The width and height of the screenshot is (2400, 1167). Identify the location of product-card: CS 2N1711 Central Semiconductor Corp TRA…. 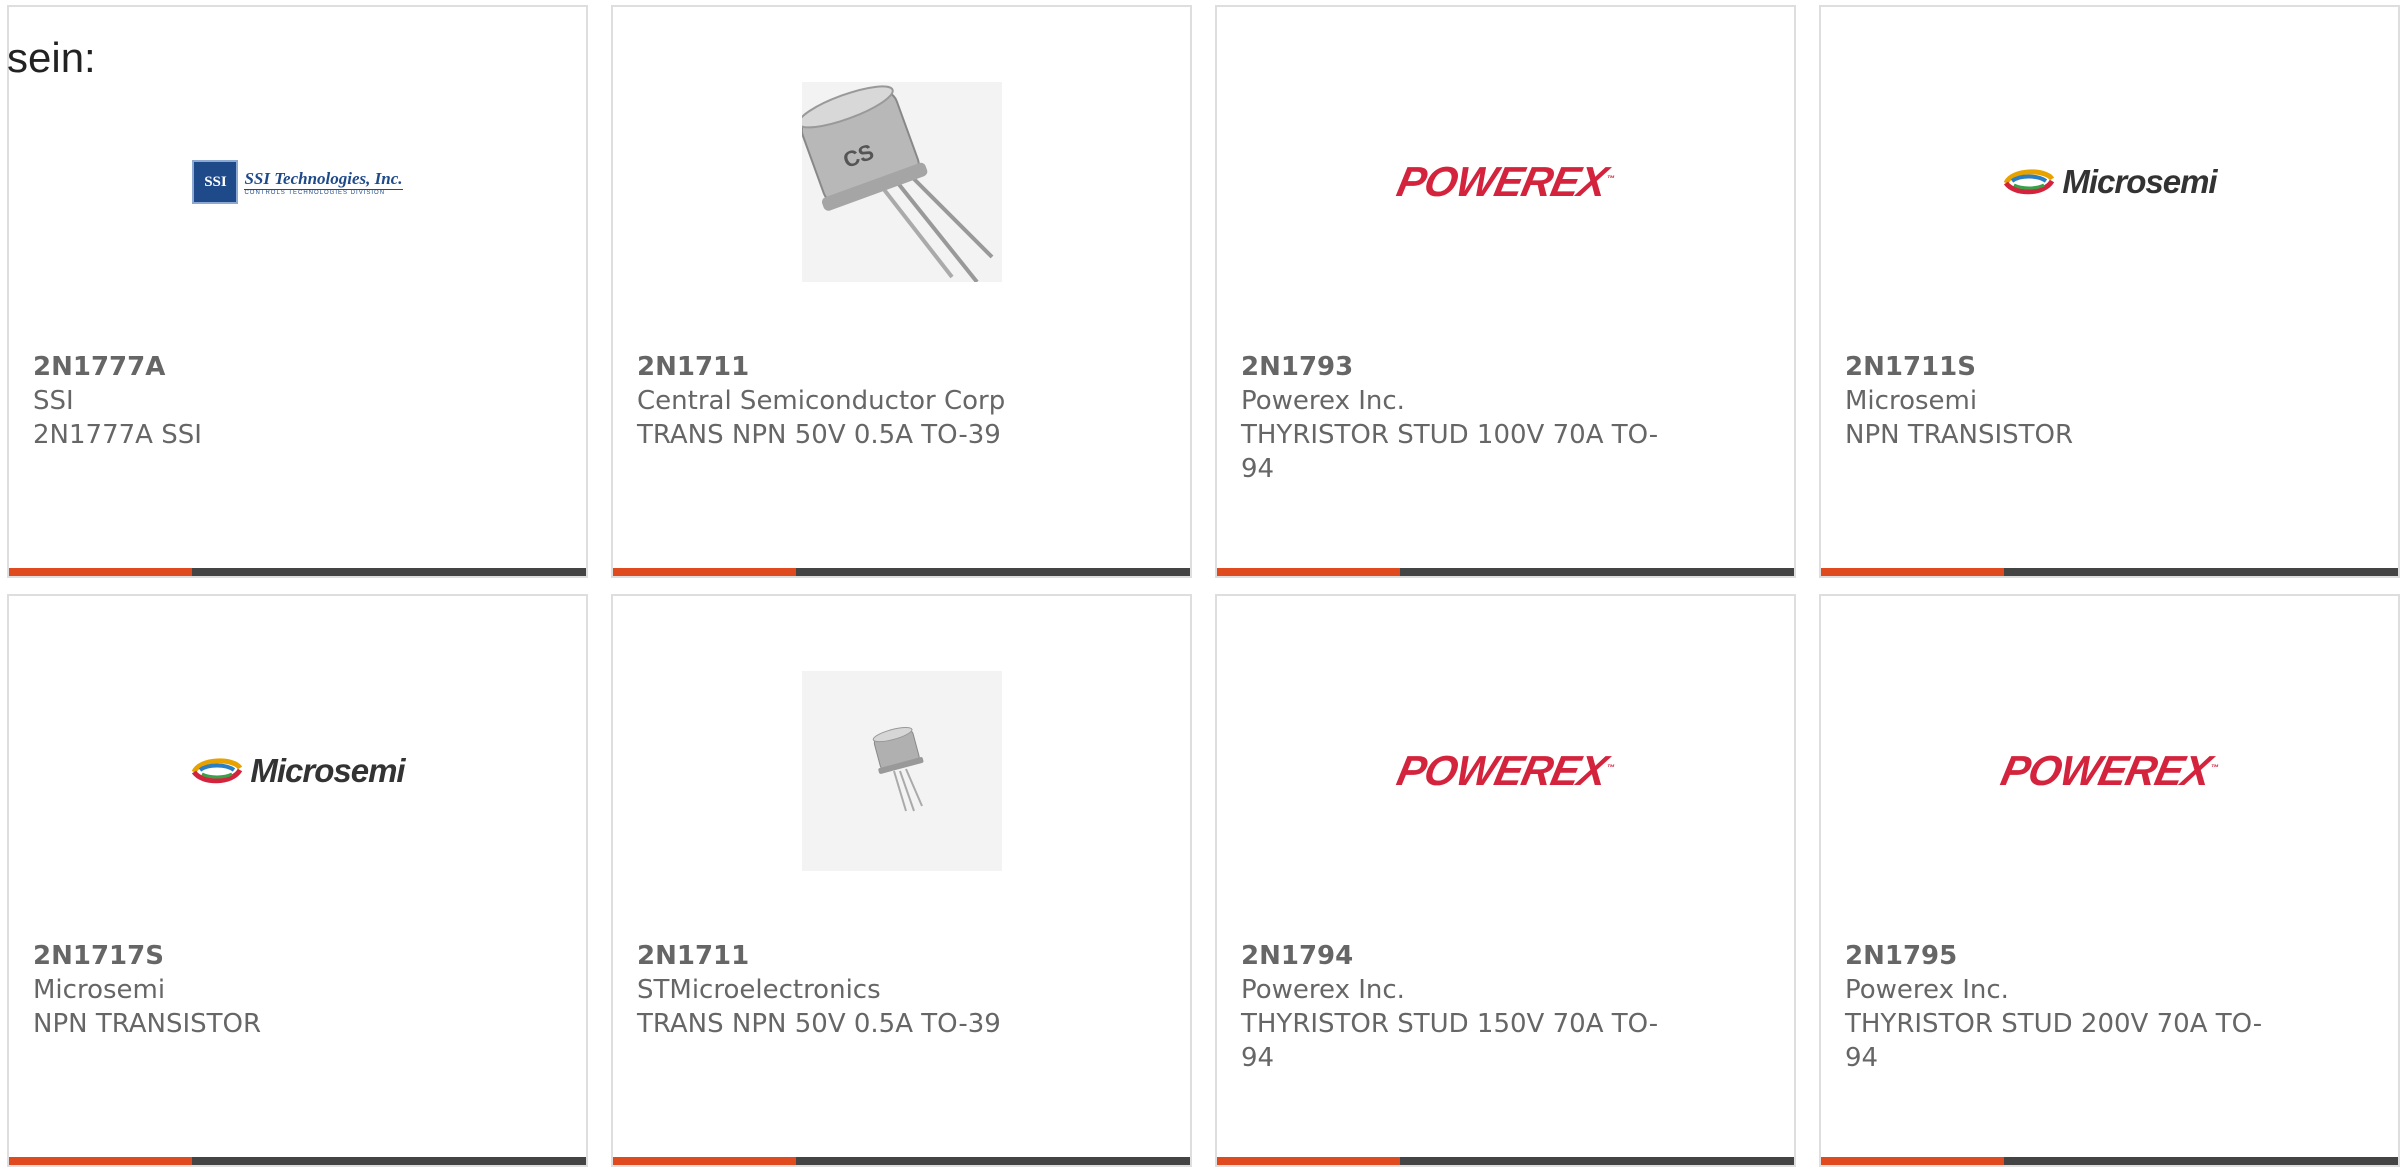
(901, 291).